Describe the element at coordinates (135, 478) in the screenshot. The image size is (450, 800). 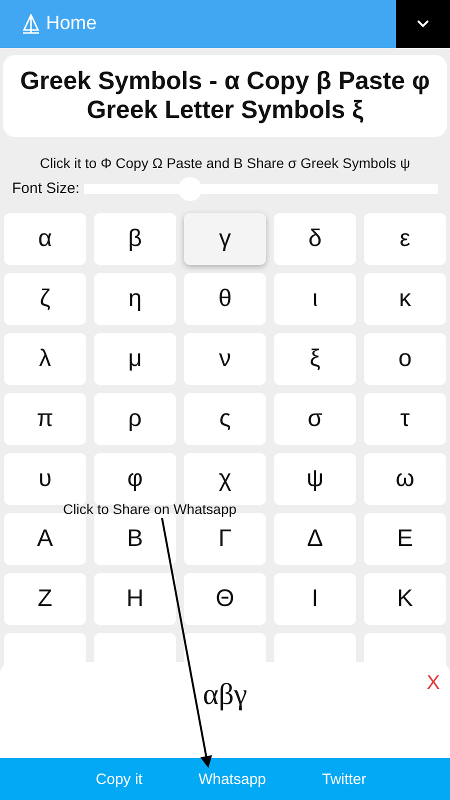
I see `symbol-button: φ` at that location.